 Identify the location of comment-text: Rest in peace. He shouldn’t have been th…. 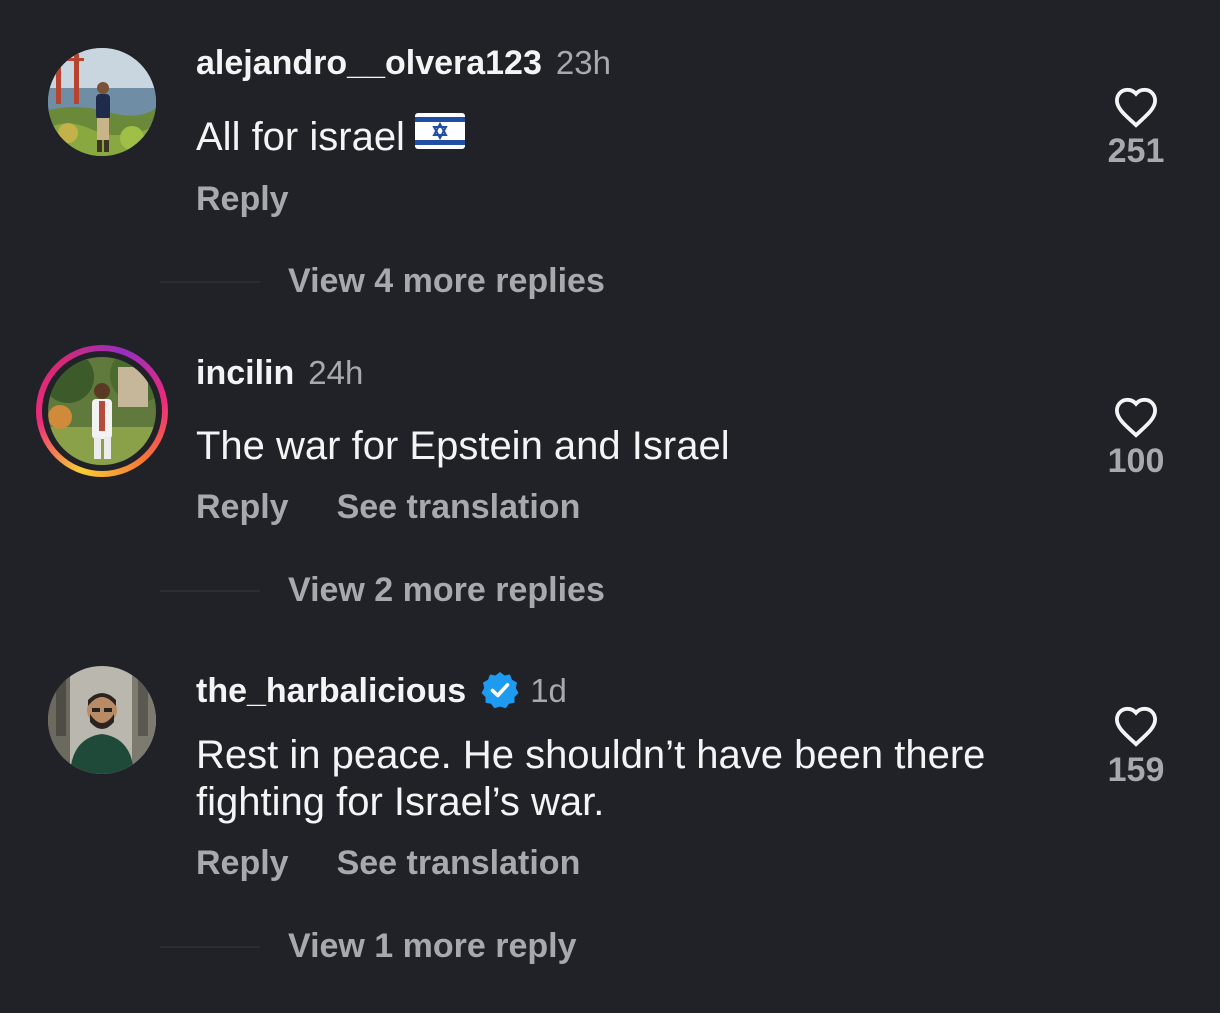
(636, 779).